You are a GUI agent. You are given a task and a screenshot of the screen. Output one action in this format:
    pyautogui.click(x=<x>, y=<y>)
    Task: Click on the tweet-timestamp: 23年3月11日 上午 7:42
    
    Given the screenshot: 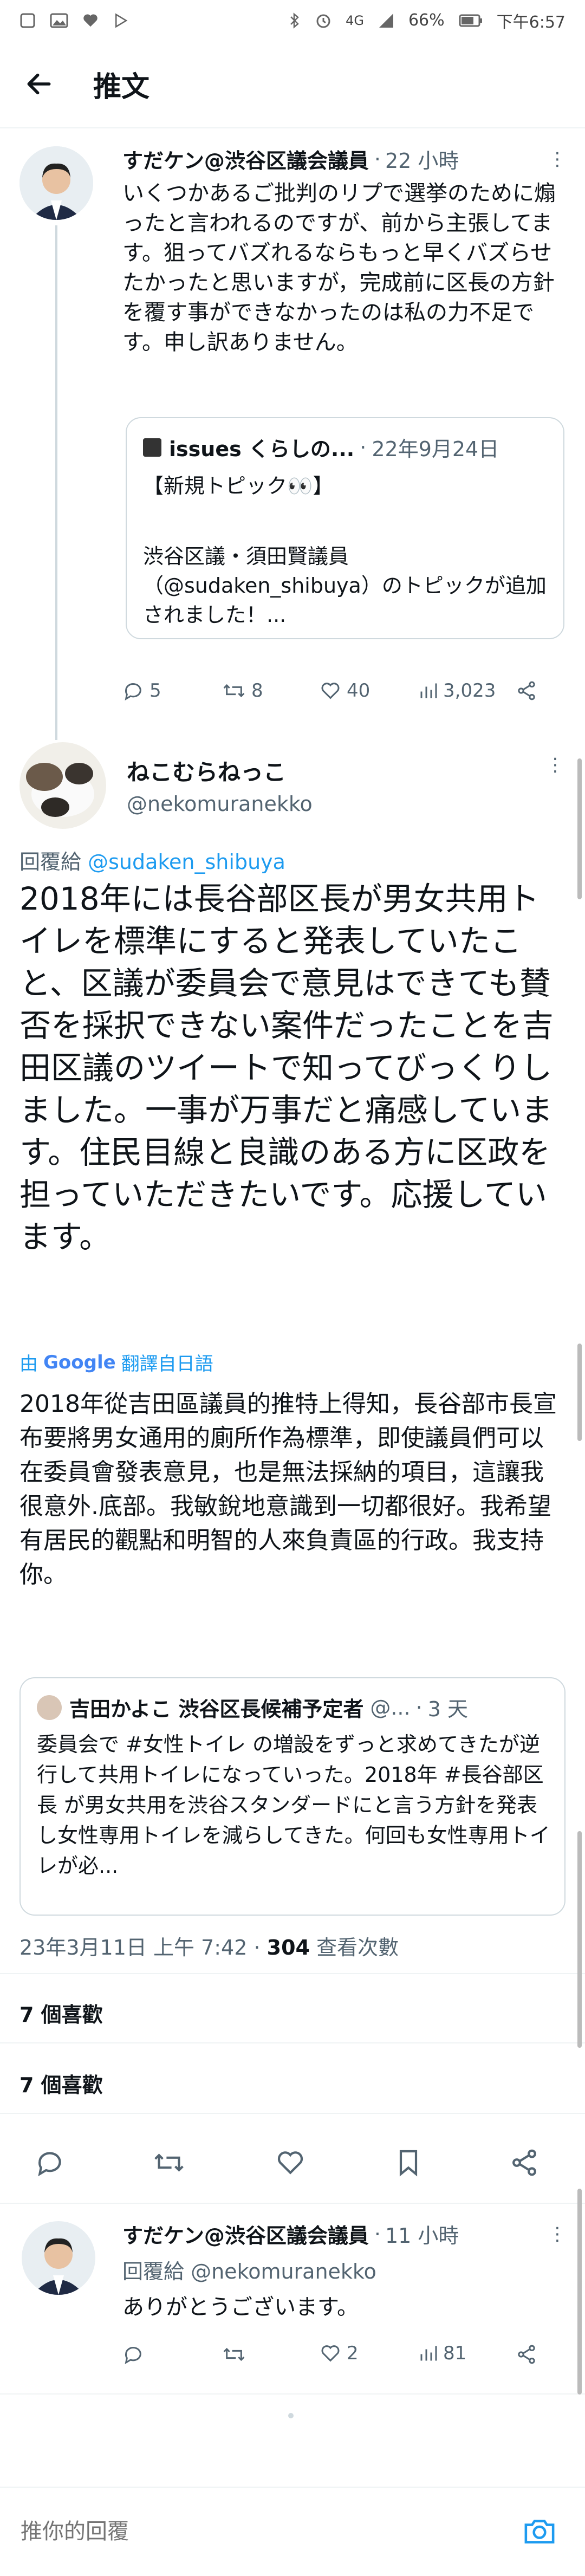 What is the action you would take?
    pyautogui.click(x=134, y=1947)
    